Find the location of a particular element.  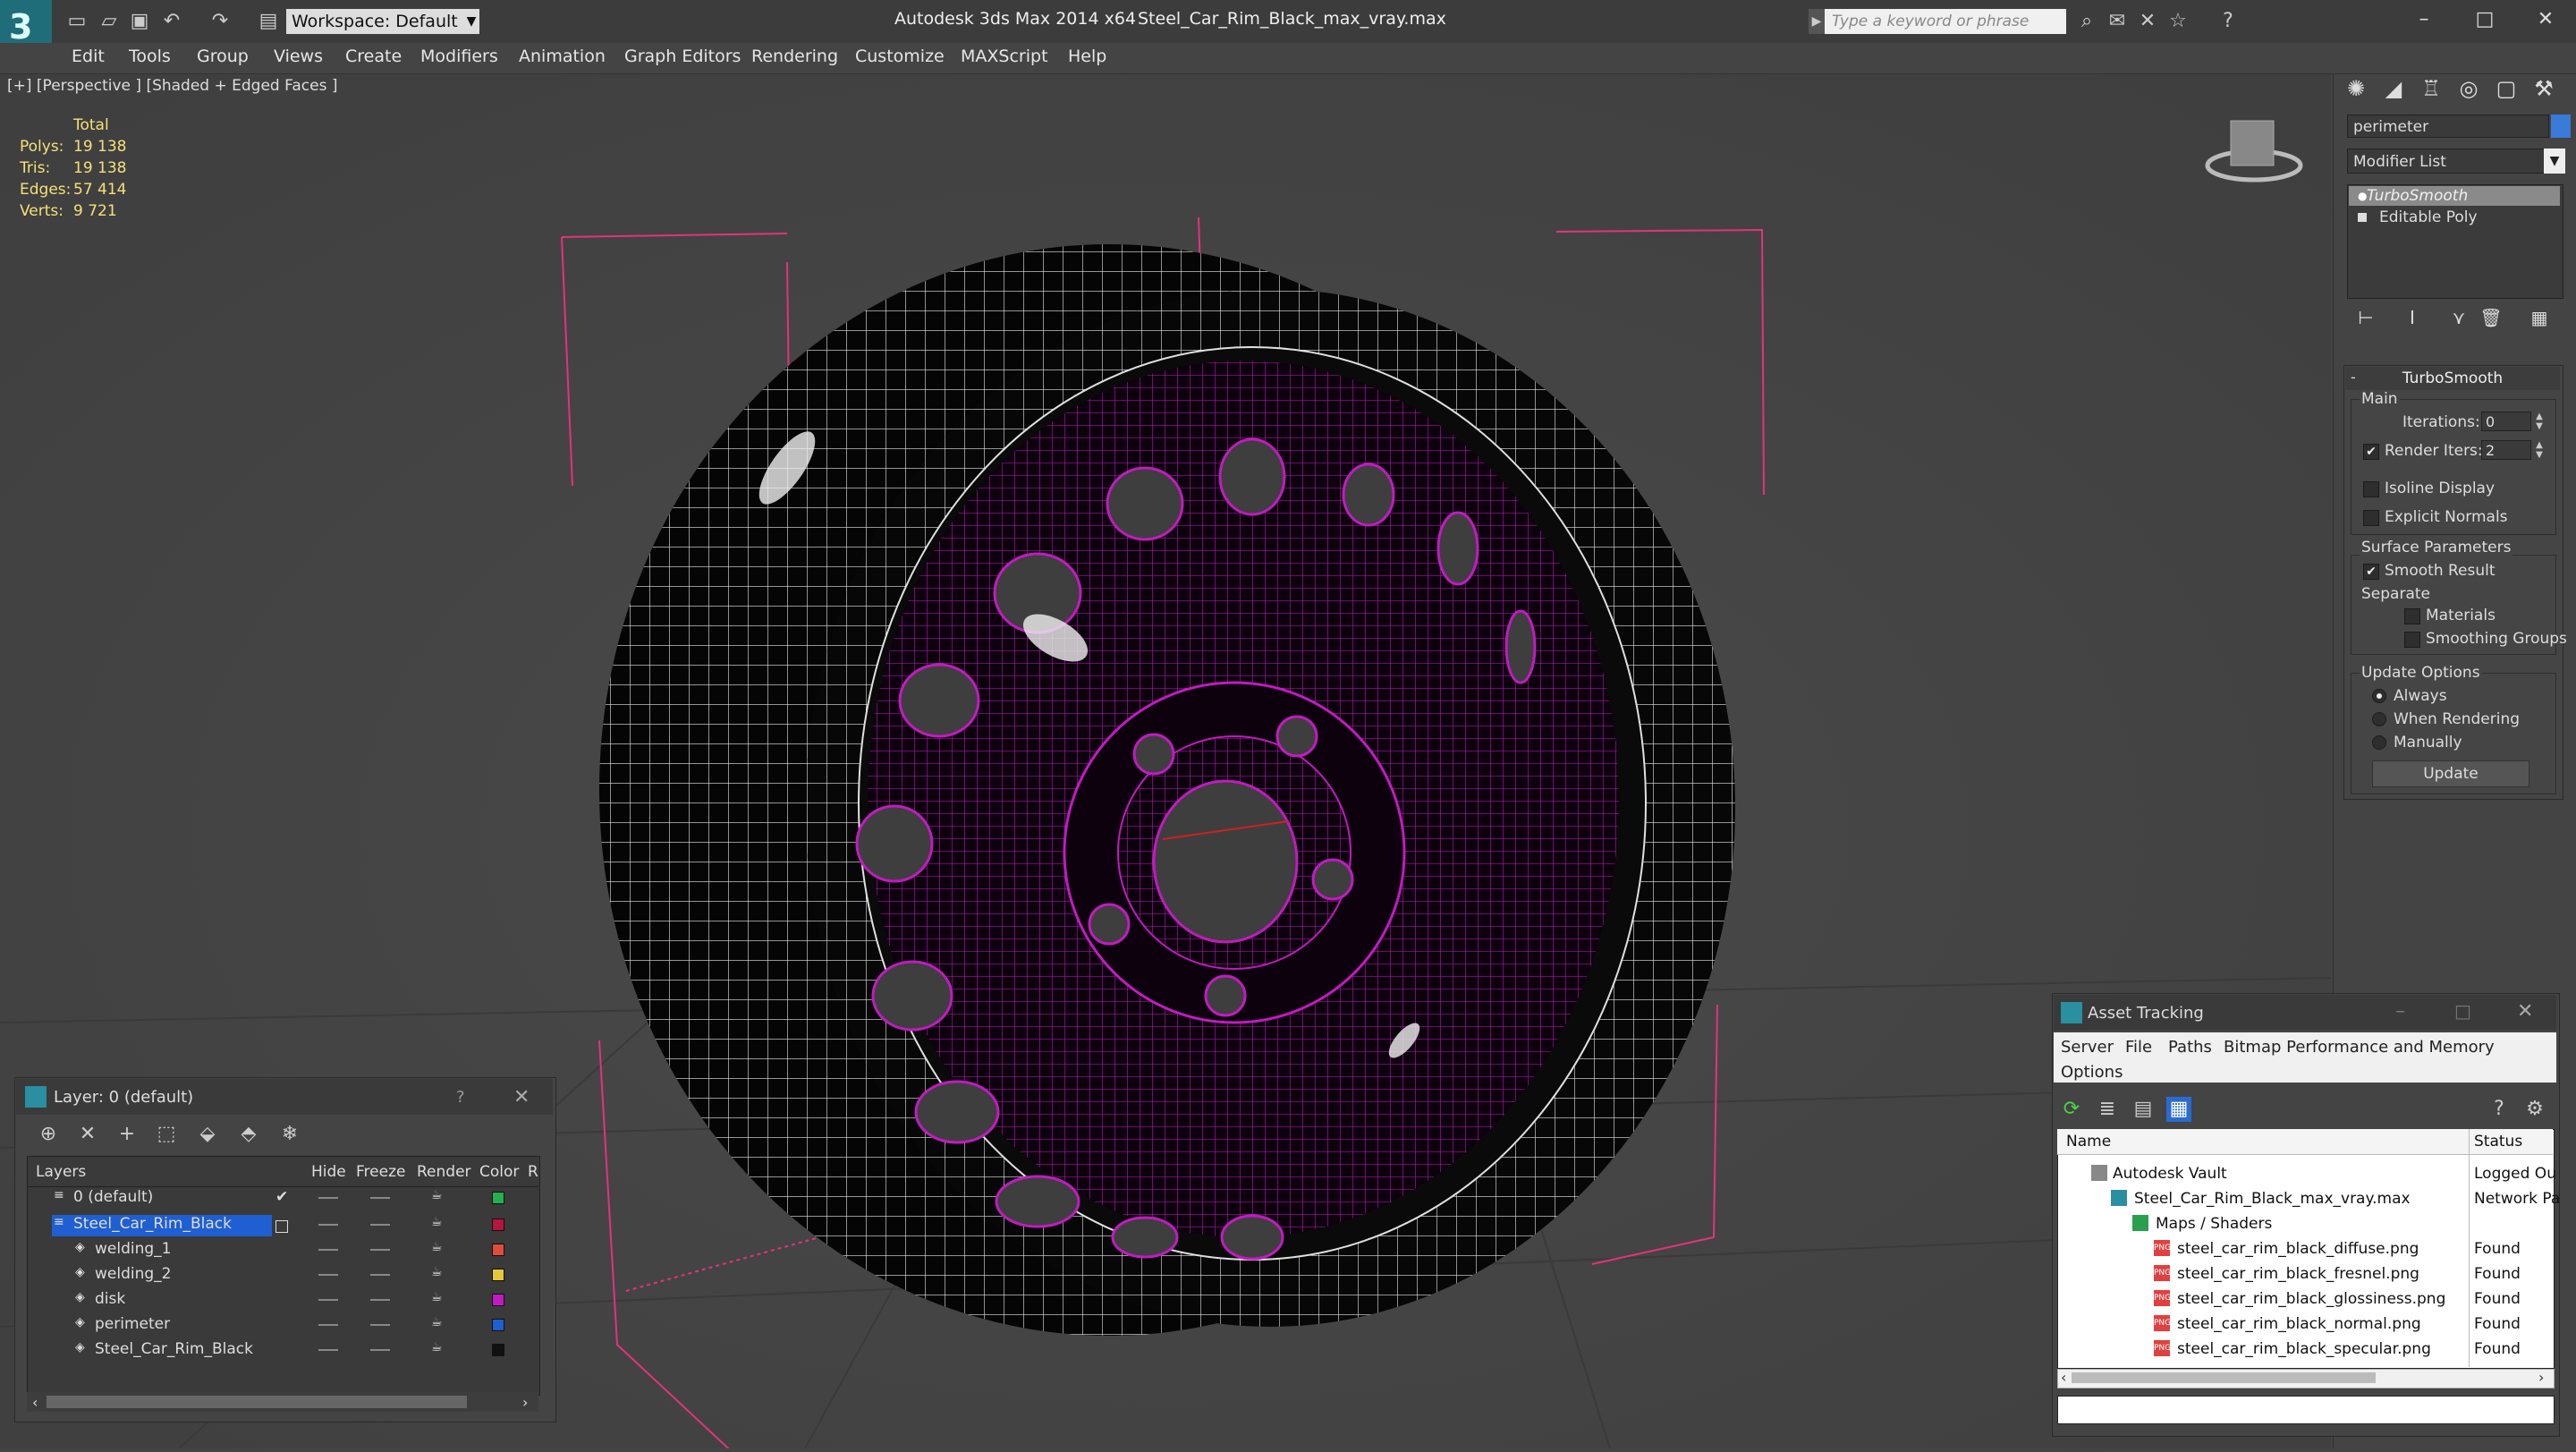

freeze-all-icon: ❄ is located at coordinates (289, 1134).